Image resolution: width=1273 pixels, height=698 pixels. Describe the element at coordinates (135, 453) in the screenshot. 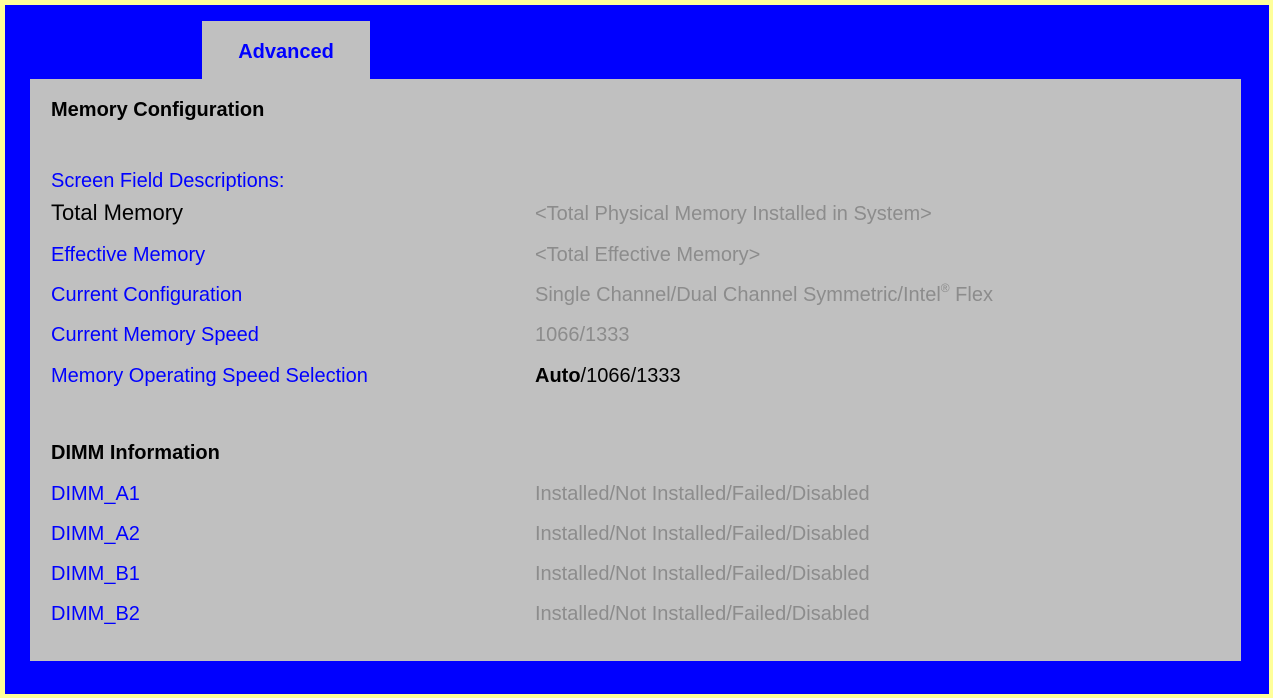

I see `dimm-section-title: DIMM Information` at that location.